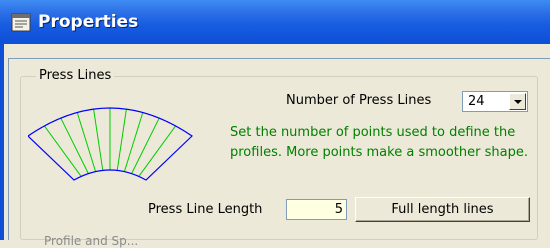 This screenshot has width=550, height=248. What do you see at coordinates (359, 100) in the screenshot?
I see `number-of-press-lines-label: Number of Press Lines` at bounding box center [359, 100].